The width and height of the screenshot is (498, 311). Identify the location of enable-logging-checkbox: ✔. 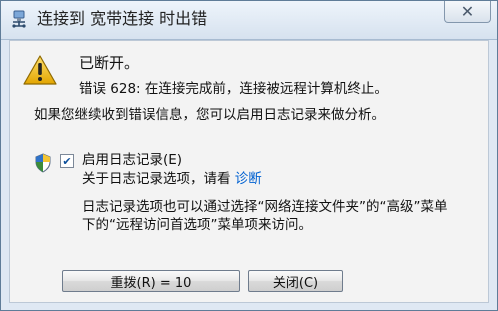
(67, 161).